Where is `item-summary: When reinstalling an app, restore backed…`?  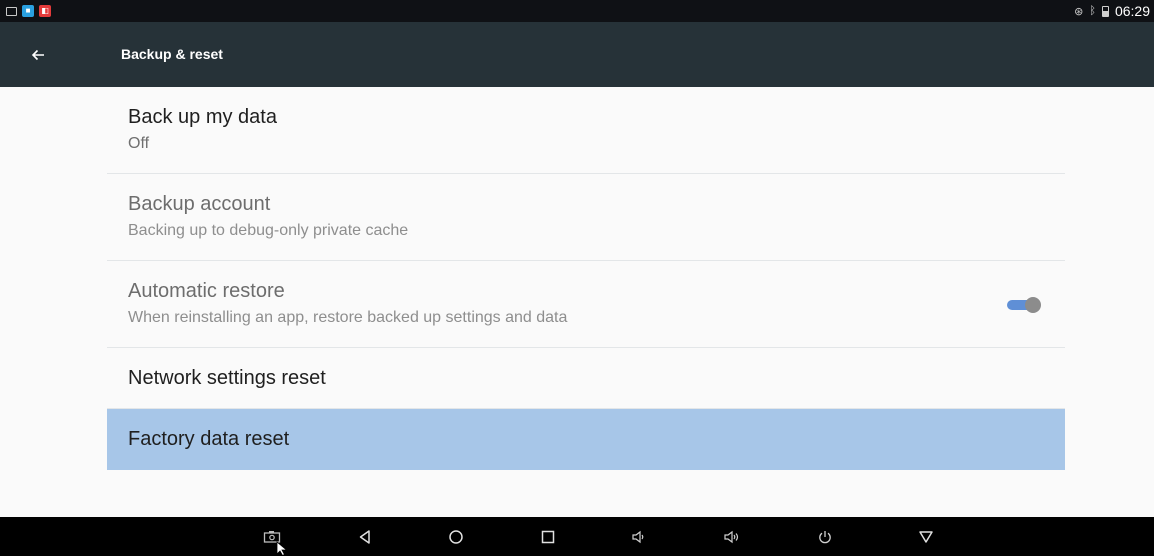 item-summary: When reinstalling an app, restore backed… is located at coordinates (348, 317).